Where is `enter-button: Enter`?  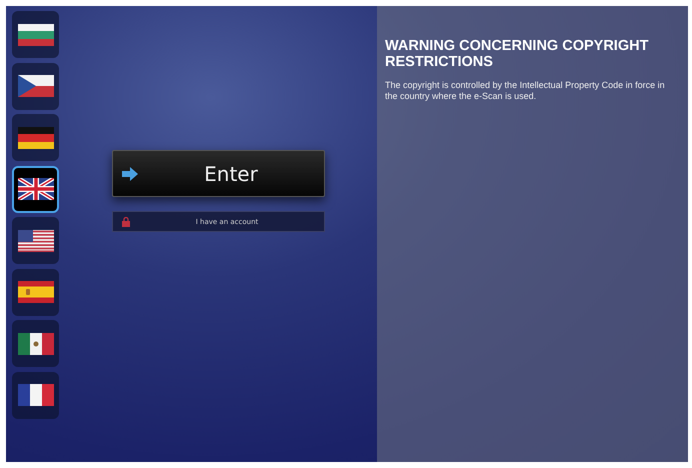
enter-button: Enter is located at coordinates (218, 173).